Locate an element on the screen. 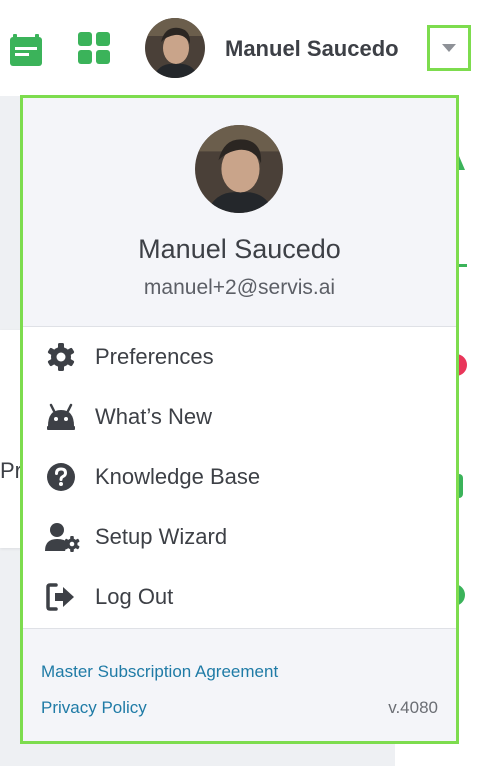 The width and height of the screenshot is (504, 766). background-partial-text: Pr is located at coordinates (11, 470).